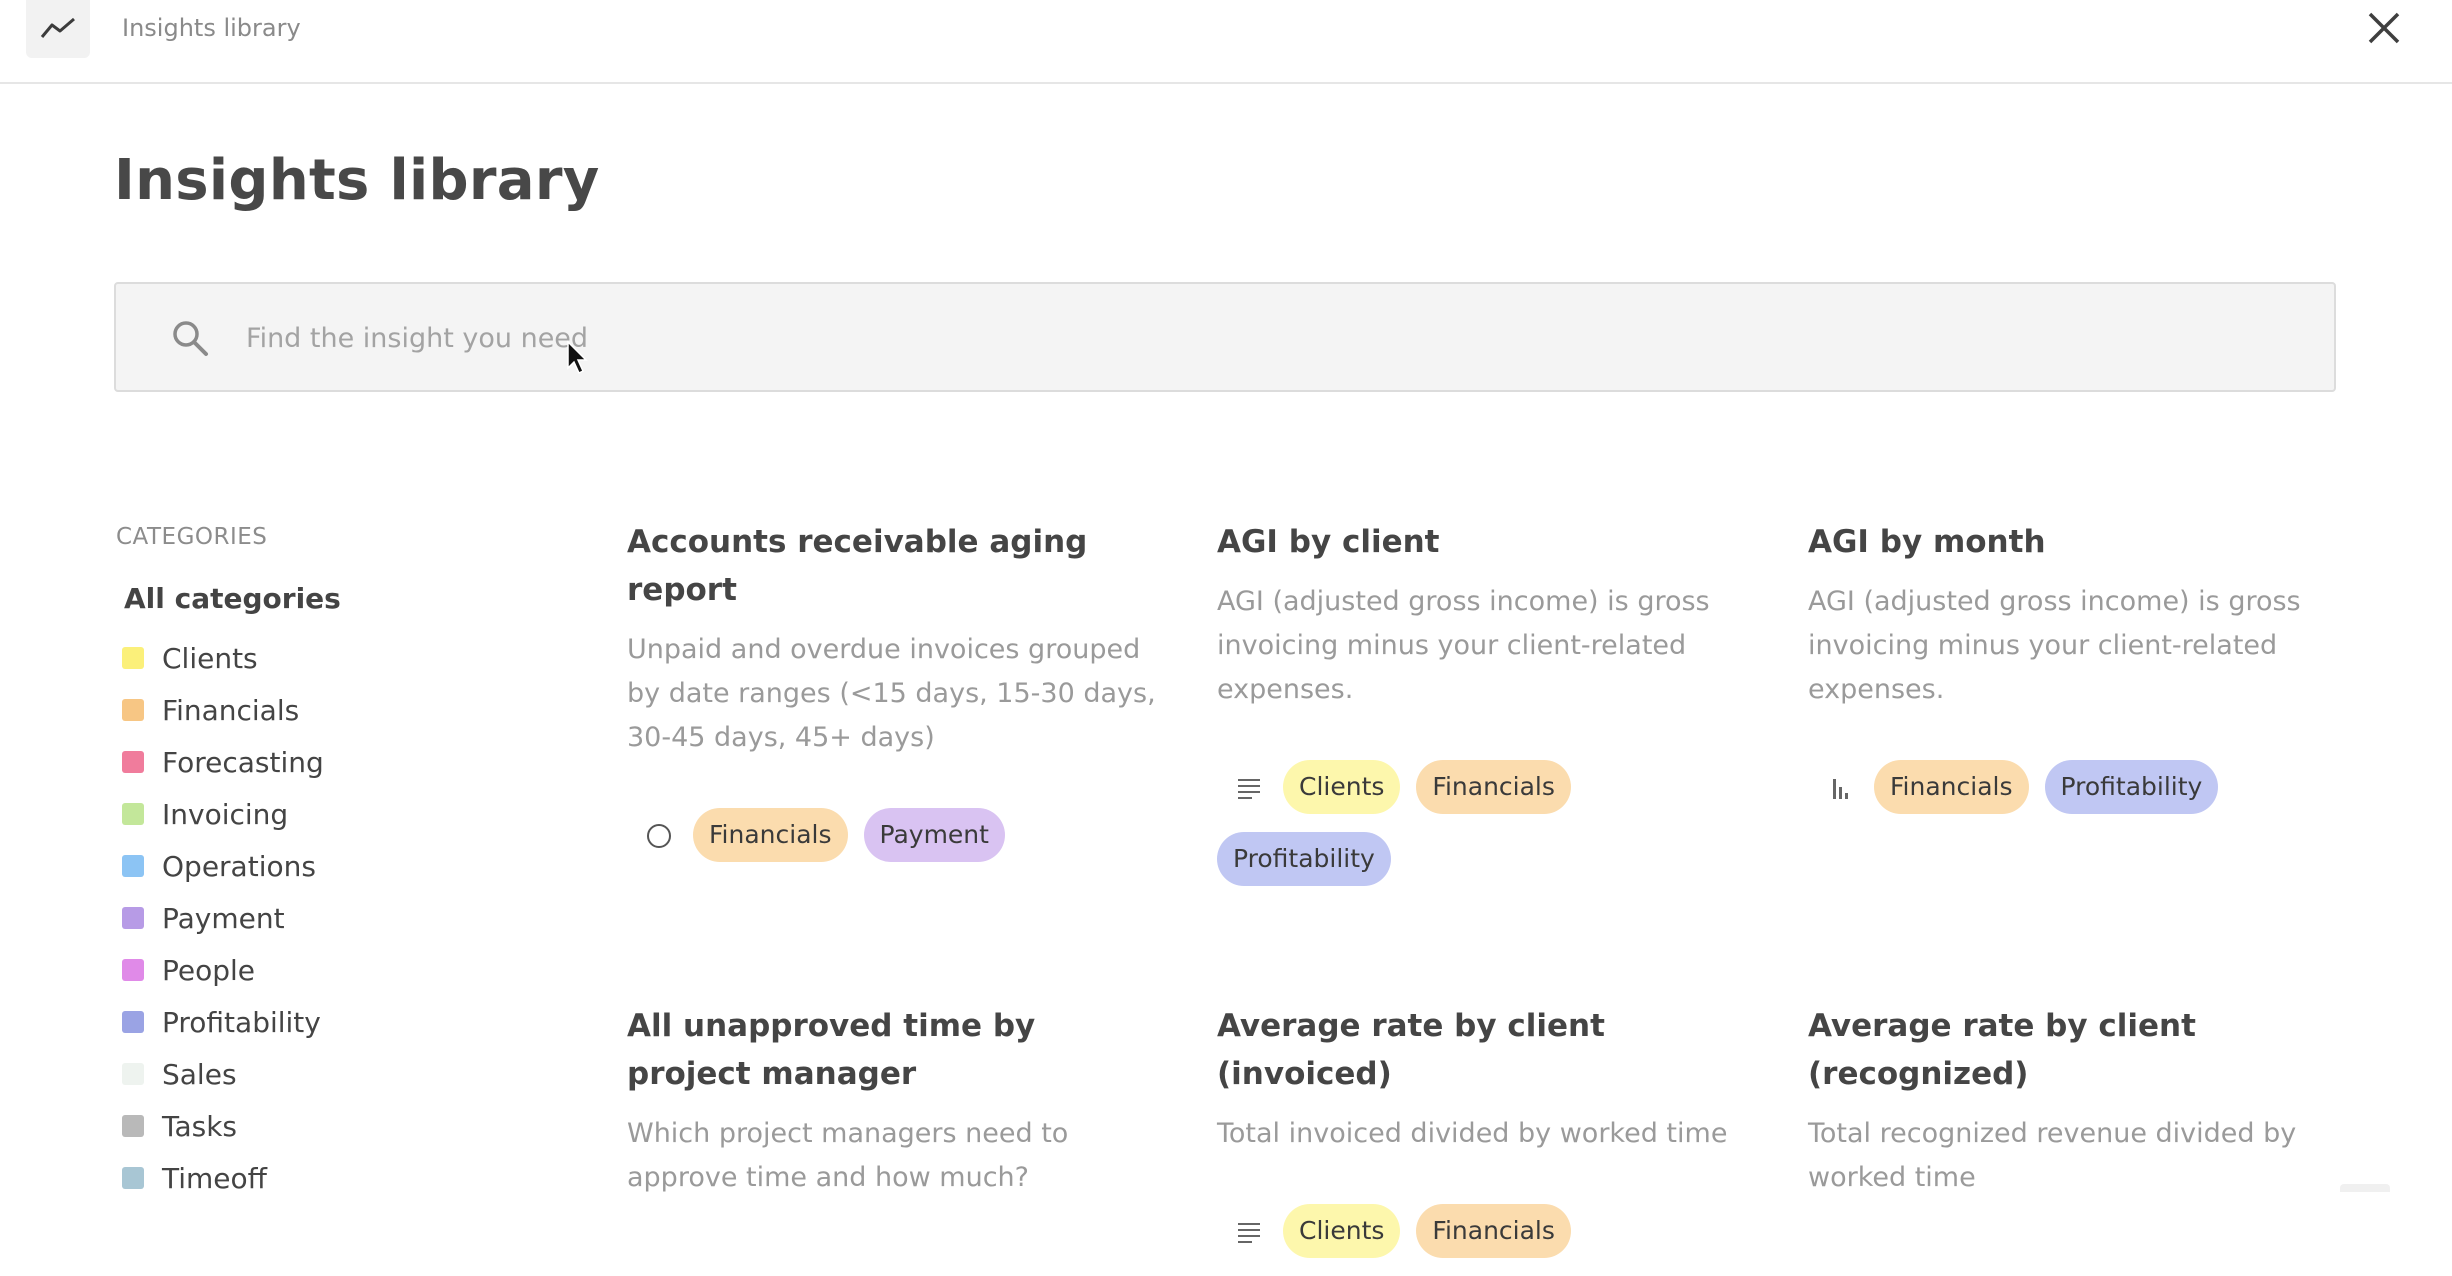 Image resolution: width=2452 pixels, height=1276 pixels. I want to click on insight-card-title: AGI by client, so click(1487, 542).